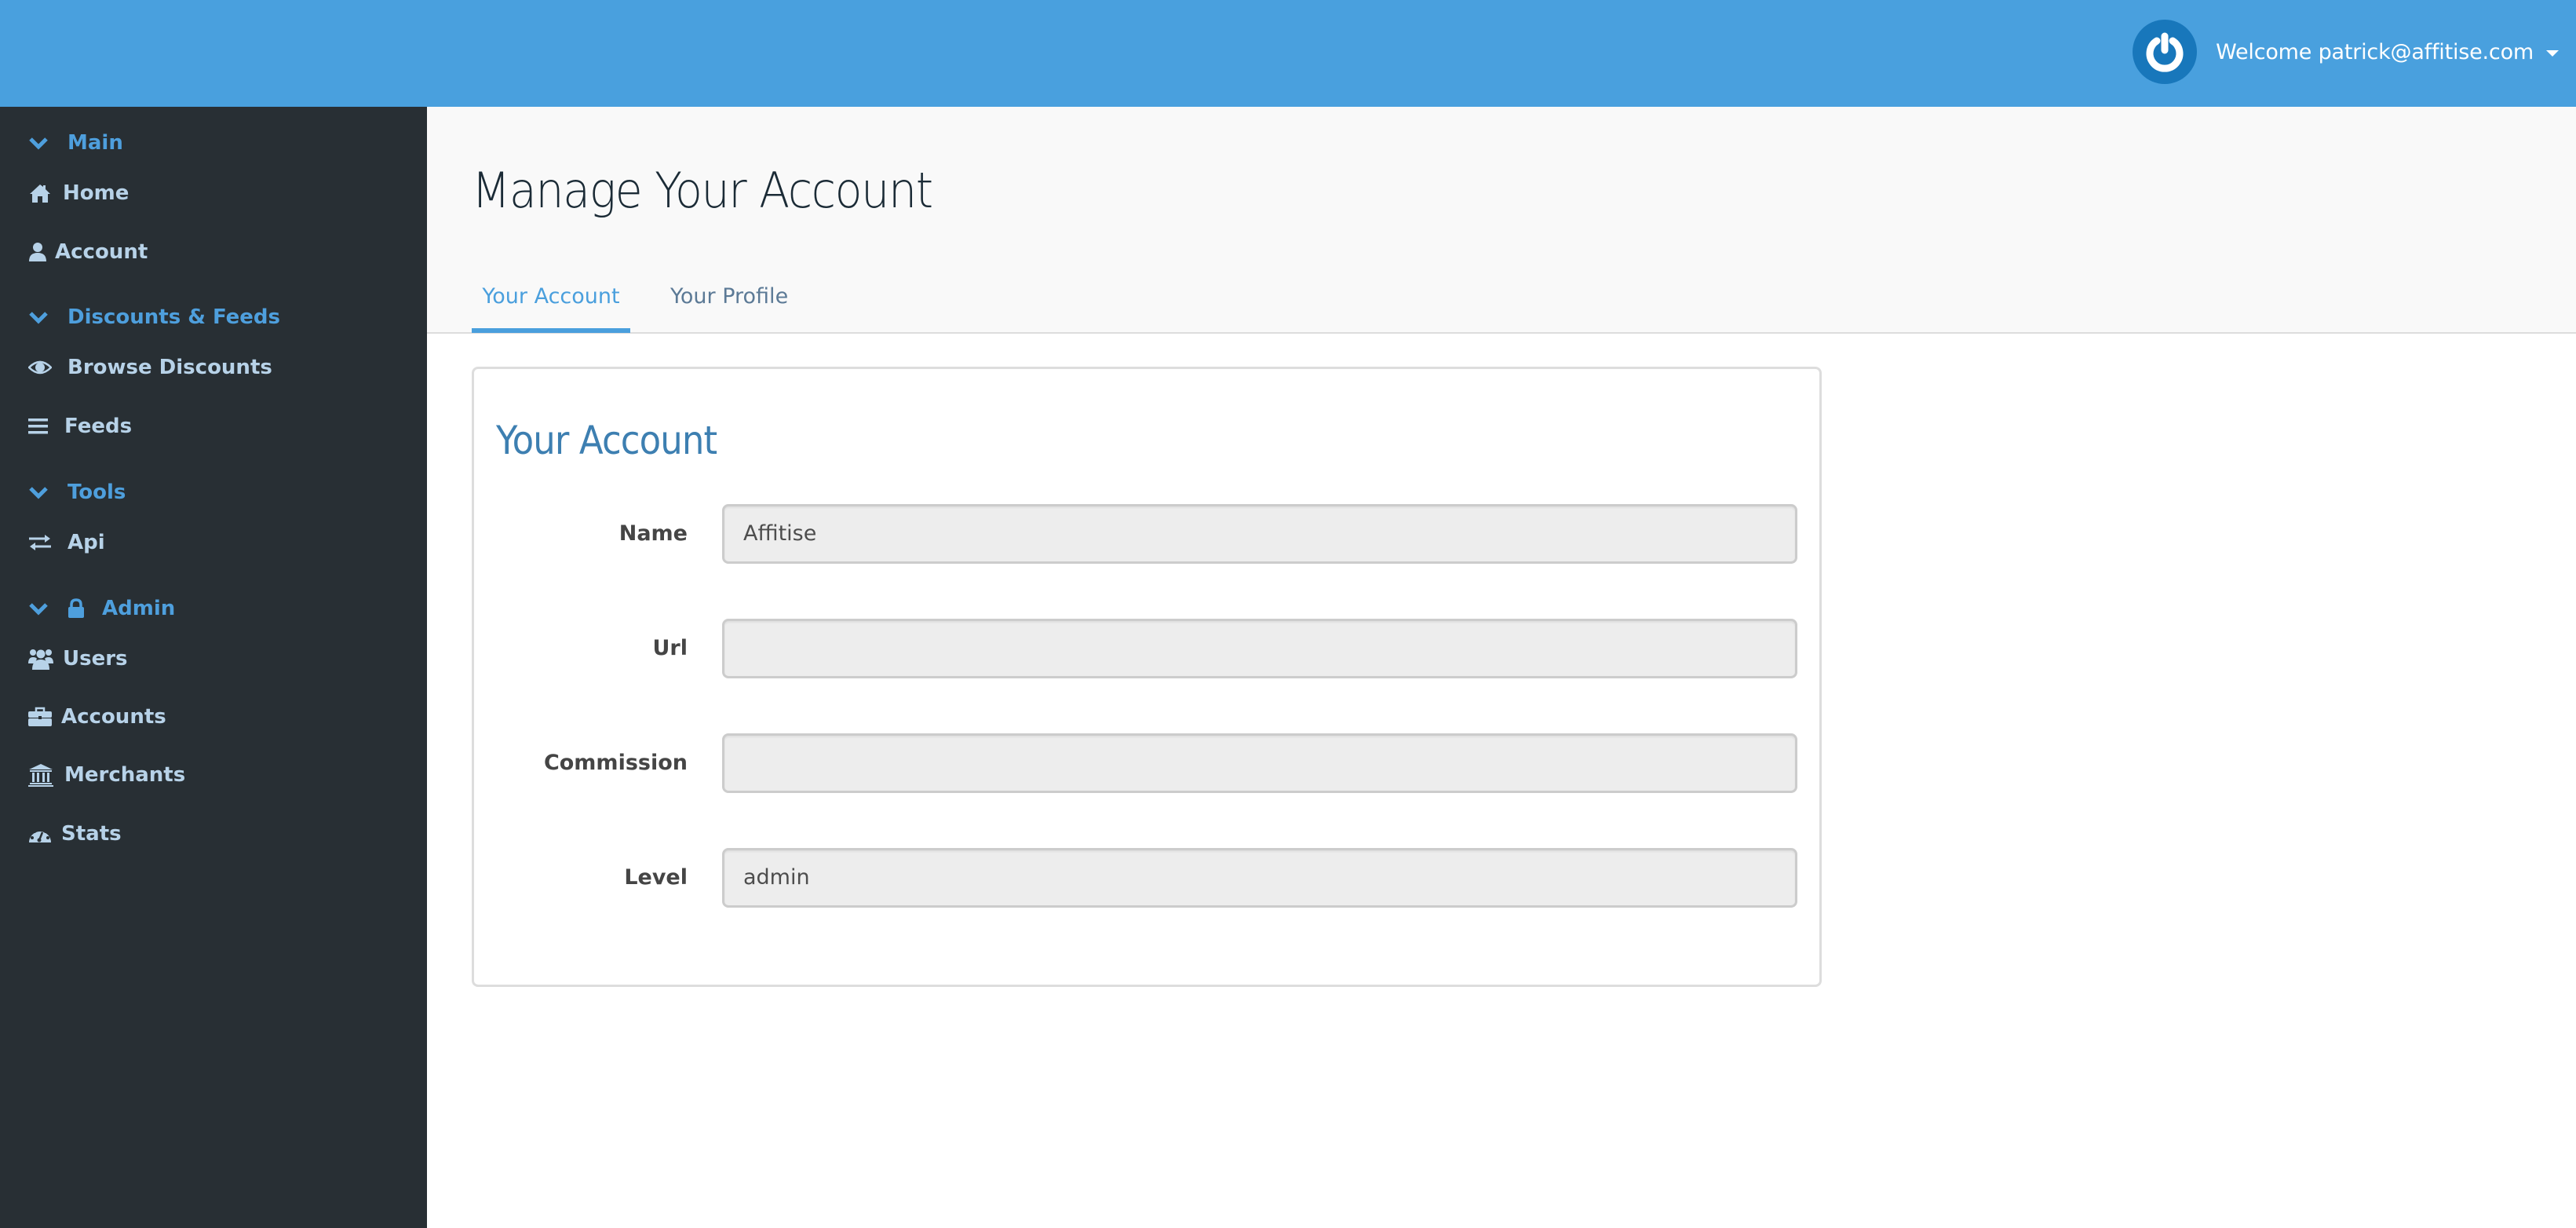 The height and width of the screenshot is (1228, 2576). I want to click on form-row-name: Name Affitise, so click(1149, 534).